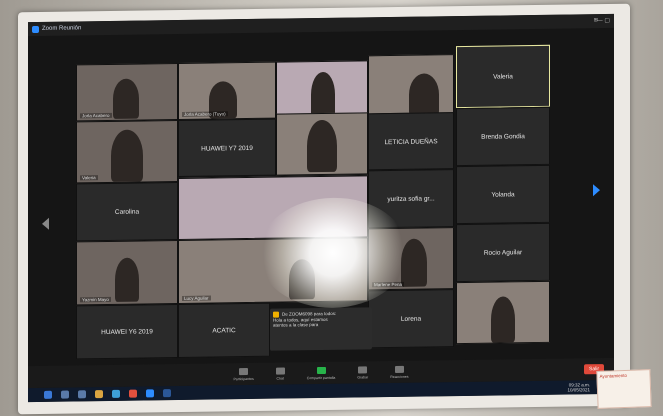  I want to click on participant-name: ACATIC, so click(224, 331).